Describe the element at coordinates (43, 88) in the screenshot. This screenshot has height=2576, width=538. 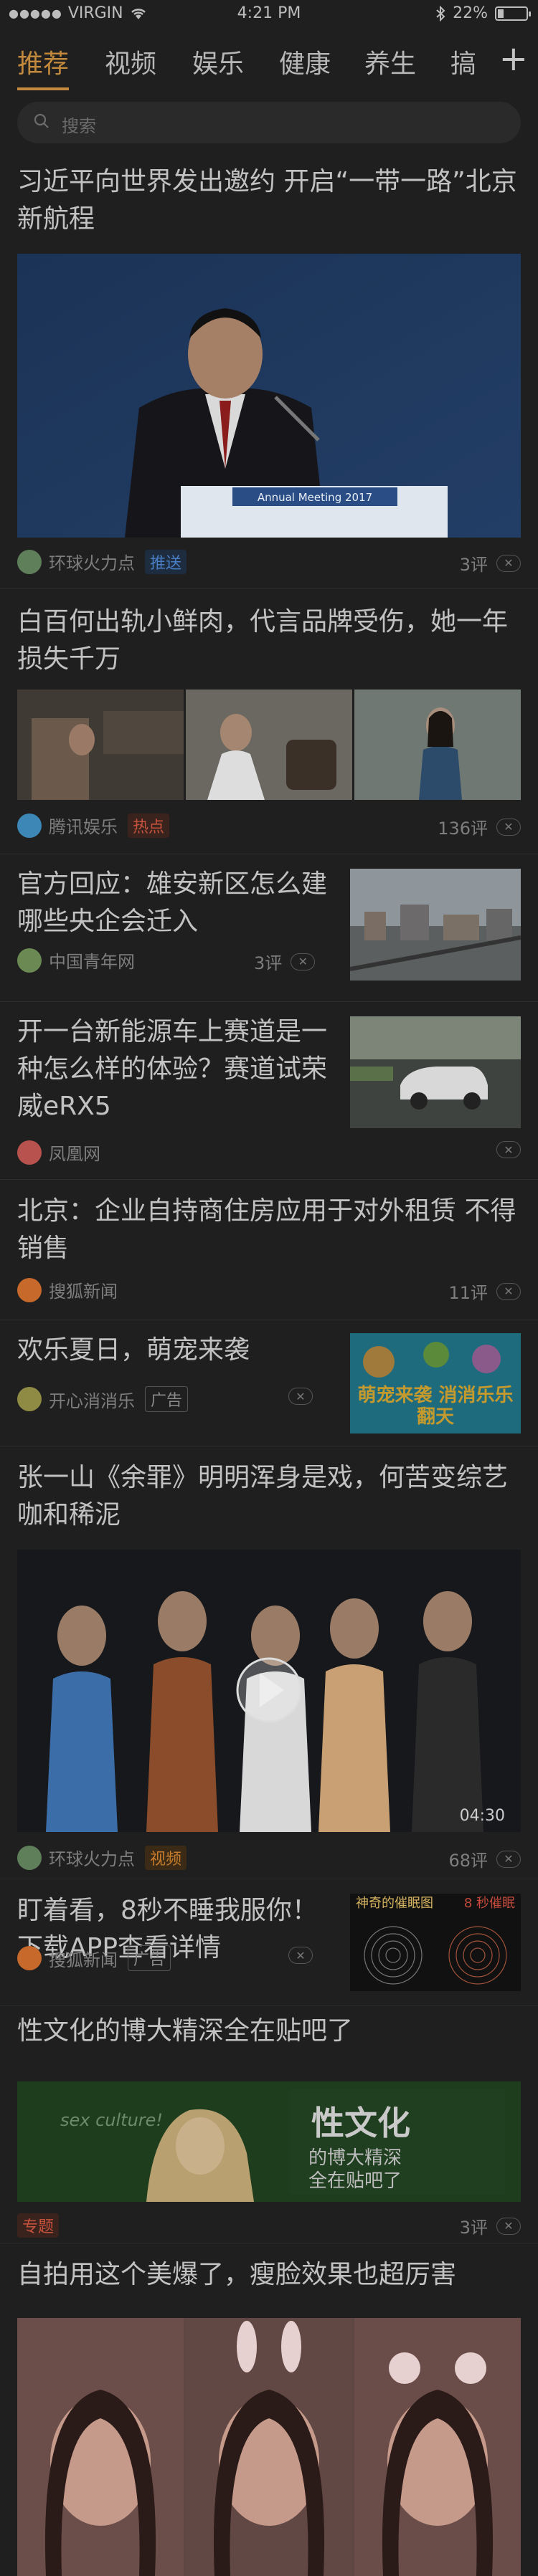
I see `active-tab-indicator` at that location.